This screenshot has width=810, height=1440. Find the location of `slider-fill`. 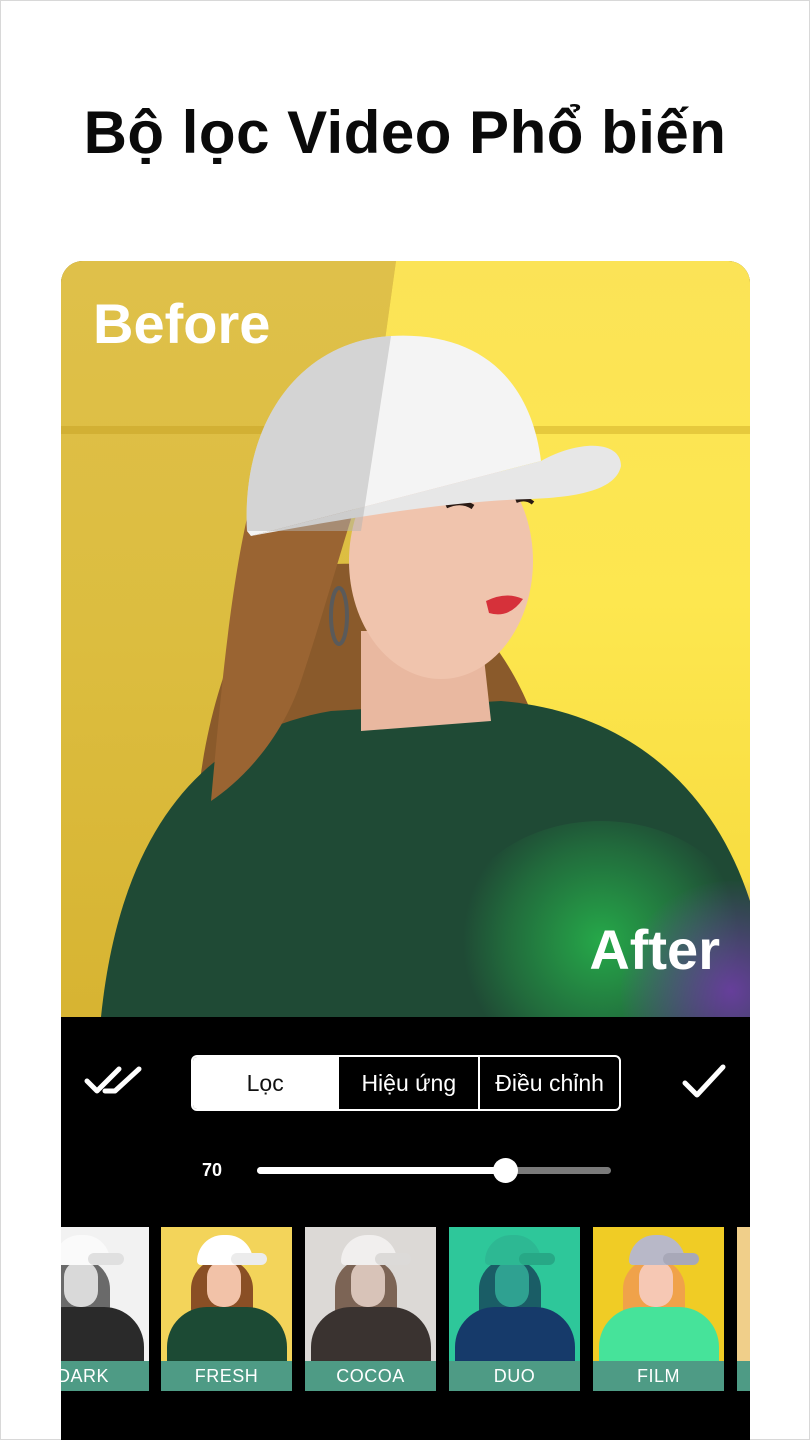

slider-fill is located at coordinates (381, 1170).